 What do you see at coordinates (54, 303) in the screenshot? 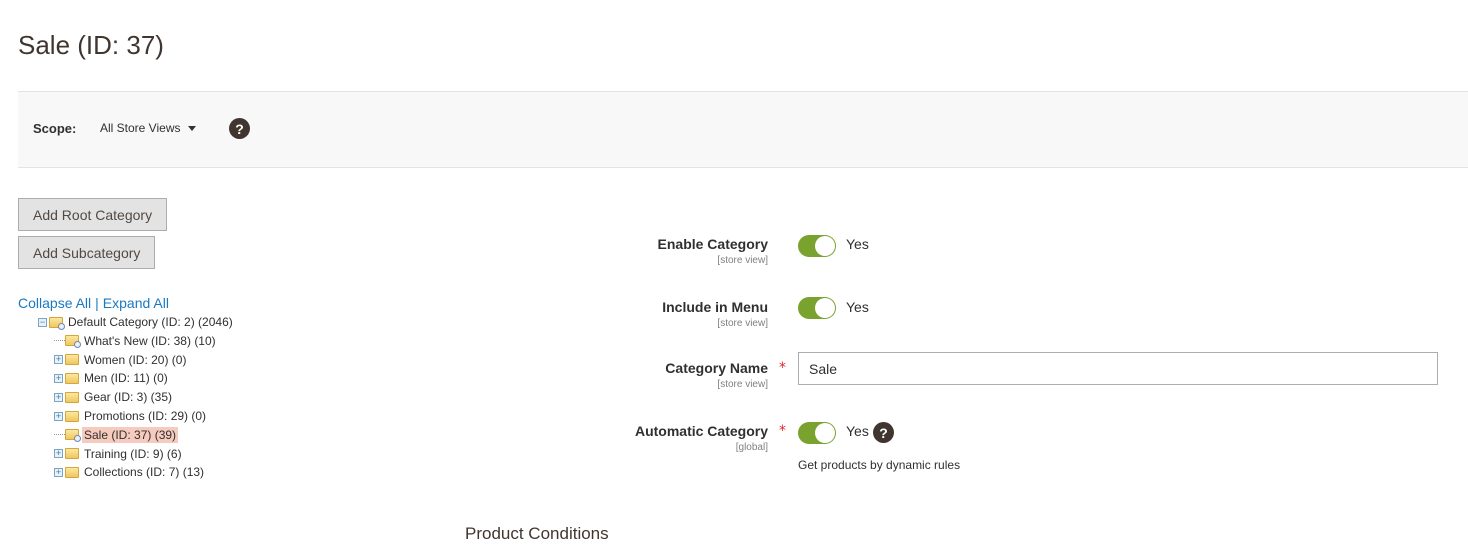
I see `collapse-all-link: Collapse All` at bounding box center [54, 303].